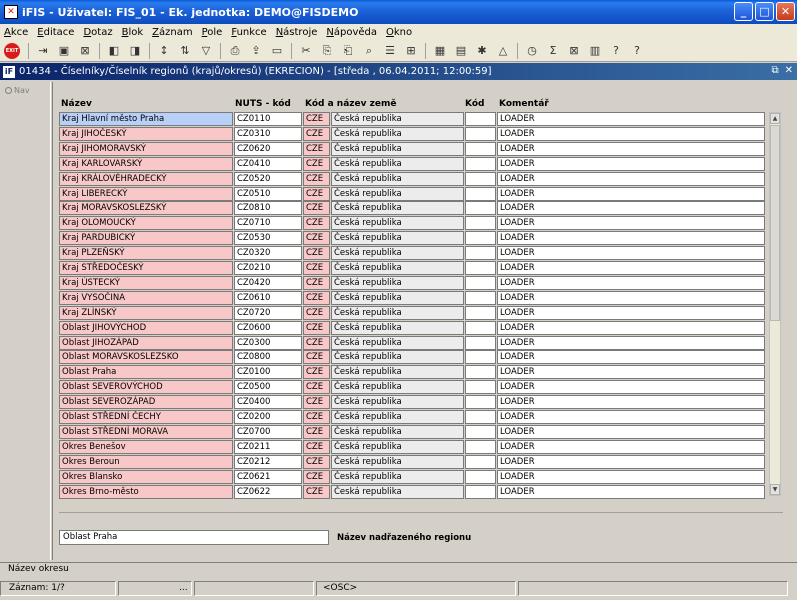 The width and height of the screenshot is (797, 600). Describe the element at coordinates (146, 268) in the screenshot. I see `name-field: Kraj STŘEDOČESKÝ` at that location.